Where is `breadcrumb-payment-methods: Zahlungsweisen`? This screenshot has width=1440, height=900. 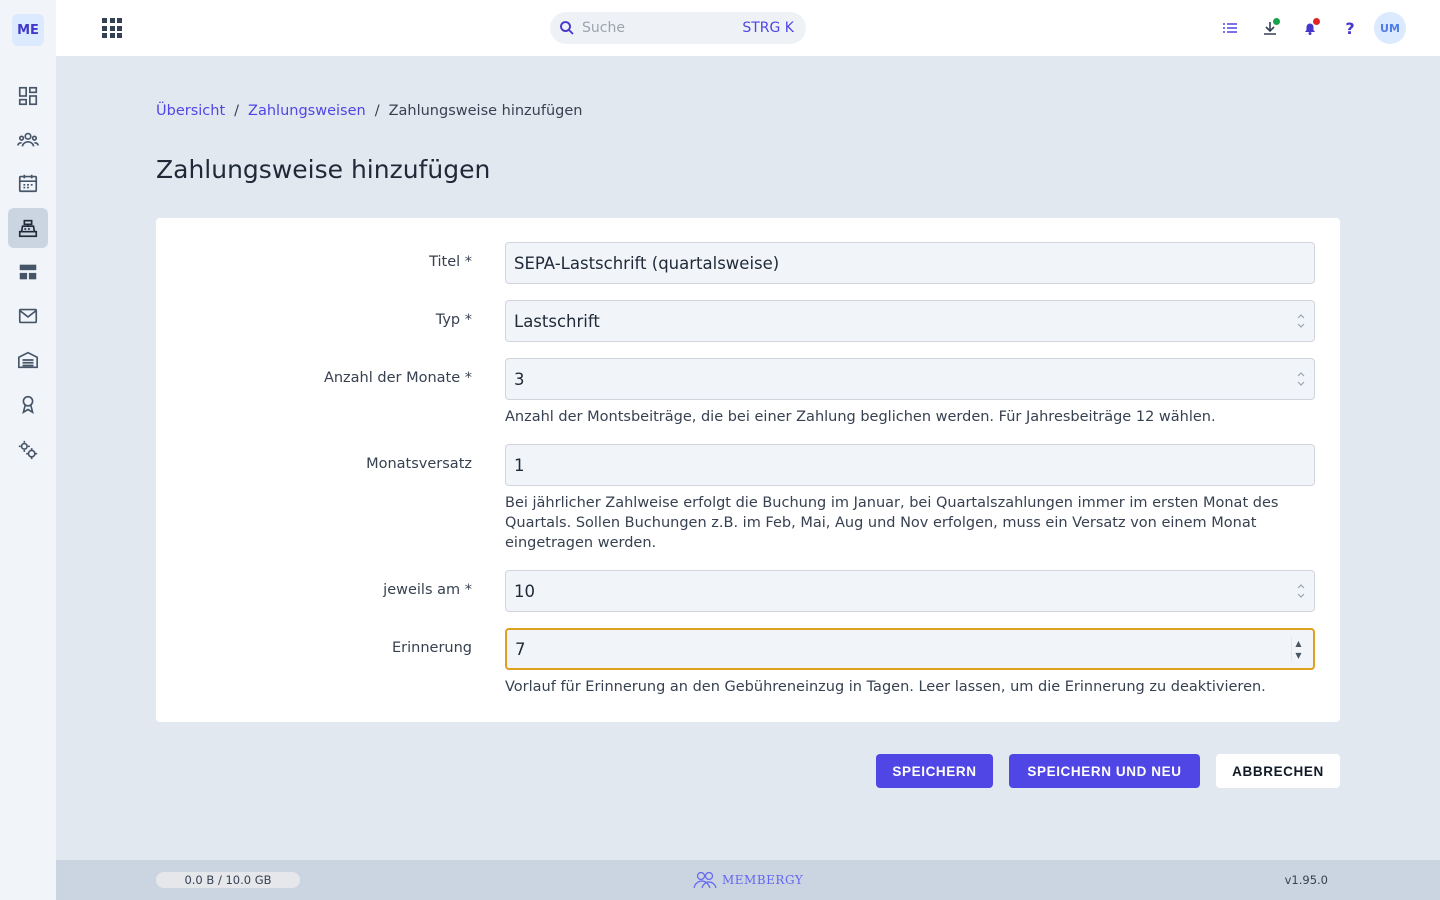
breadcrumb-payment-methods: Zahlungsweisen is located at coordinates (307, 111).